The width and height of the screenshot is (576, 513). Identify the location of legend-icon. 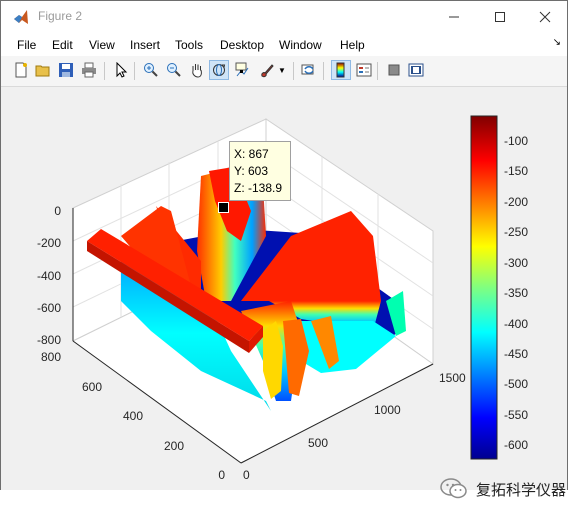
(364, 70).